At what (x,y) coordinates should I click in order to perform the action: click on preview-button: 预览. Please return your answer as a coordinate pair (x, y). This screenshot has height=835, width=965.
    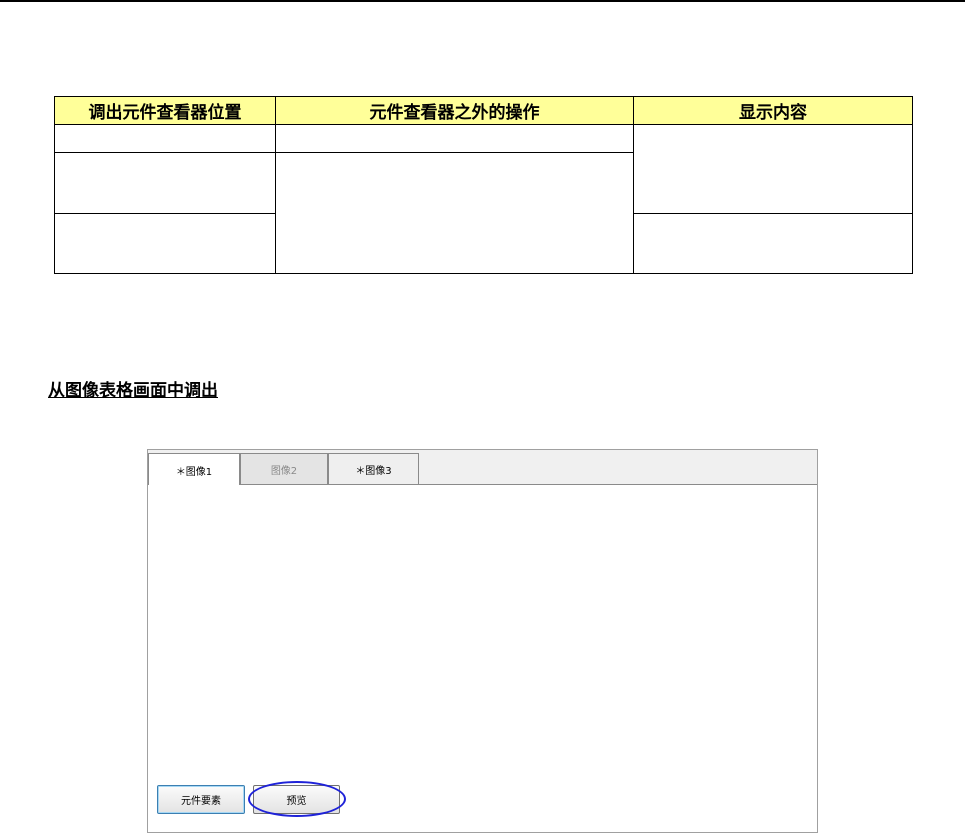
    Looking at the image, I should click on (296, 799).